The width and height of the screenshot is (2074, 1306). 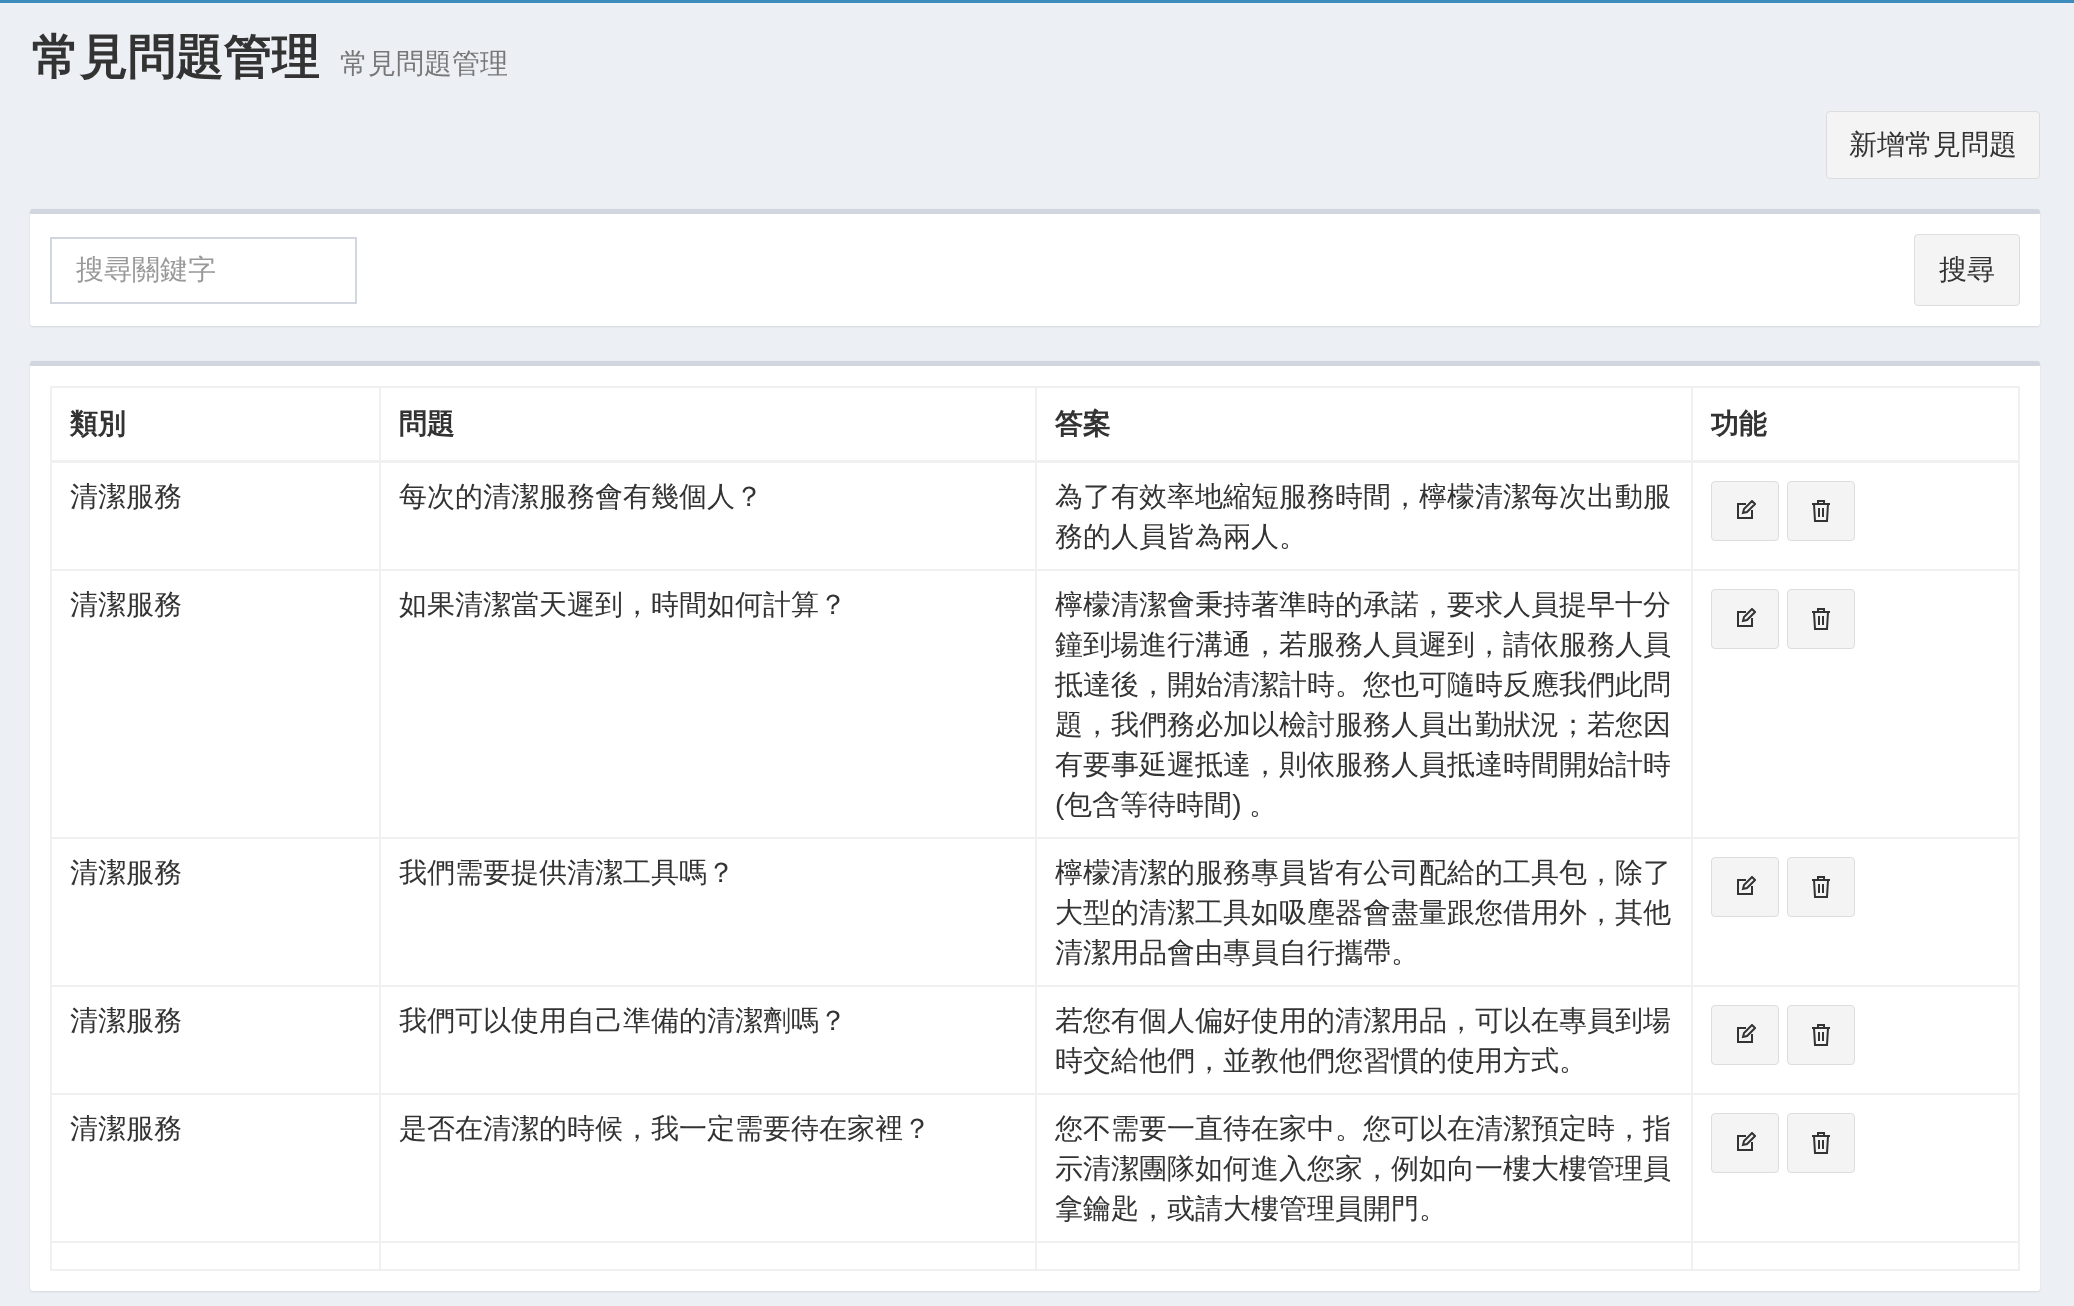 What do you see at coordinates (708, 424) in the screenshot?
I see `column-header: 問題` at bounding box center [708, 424].